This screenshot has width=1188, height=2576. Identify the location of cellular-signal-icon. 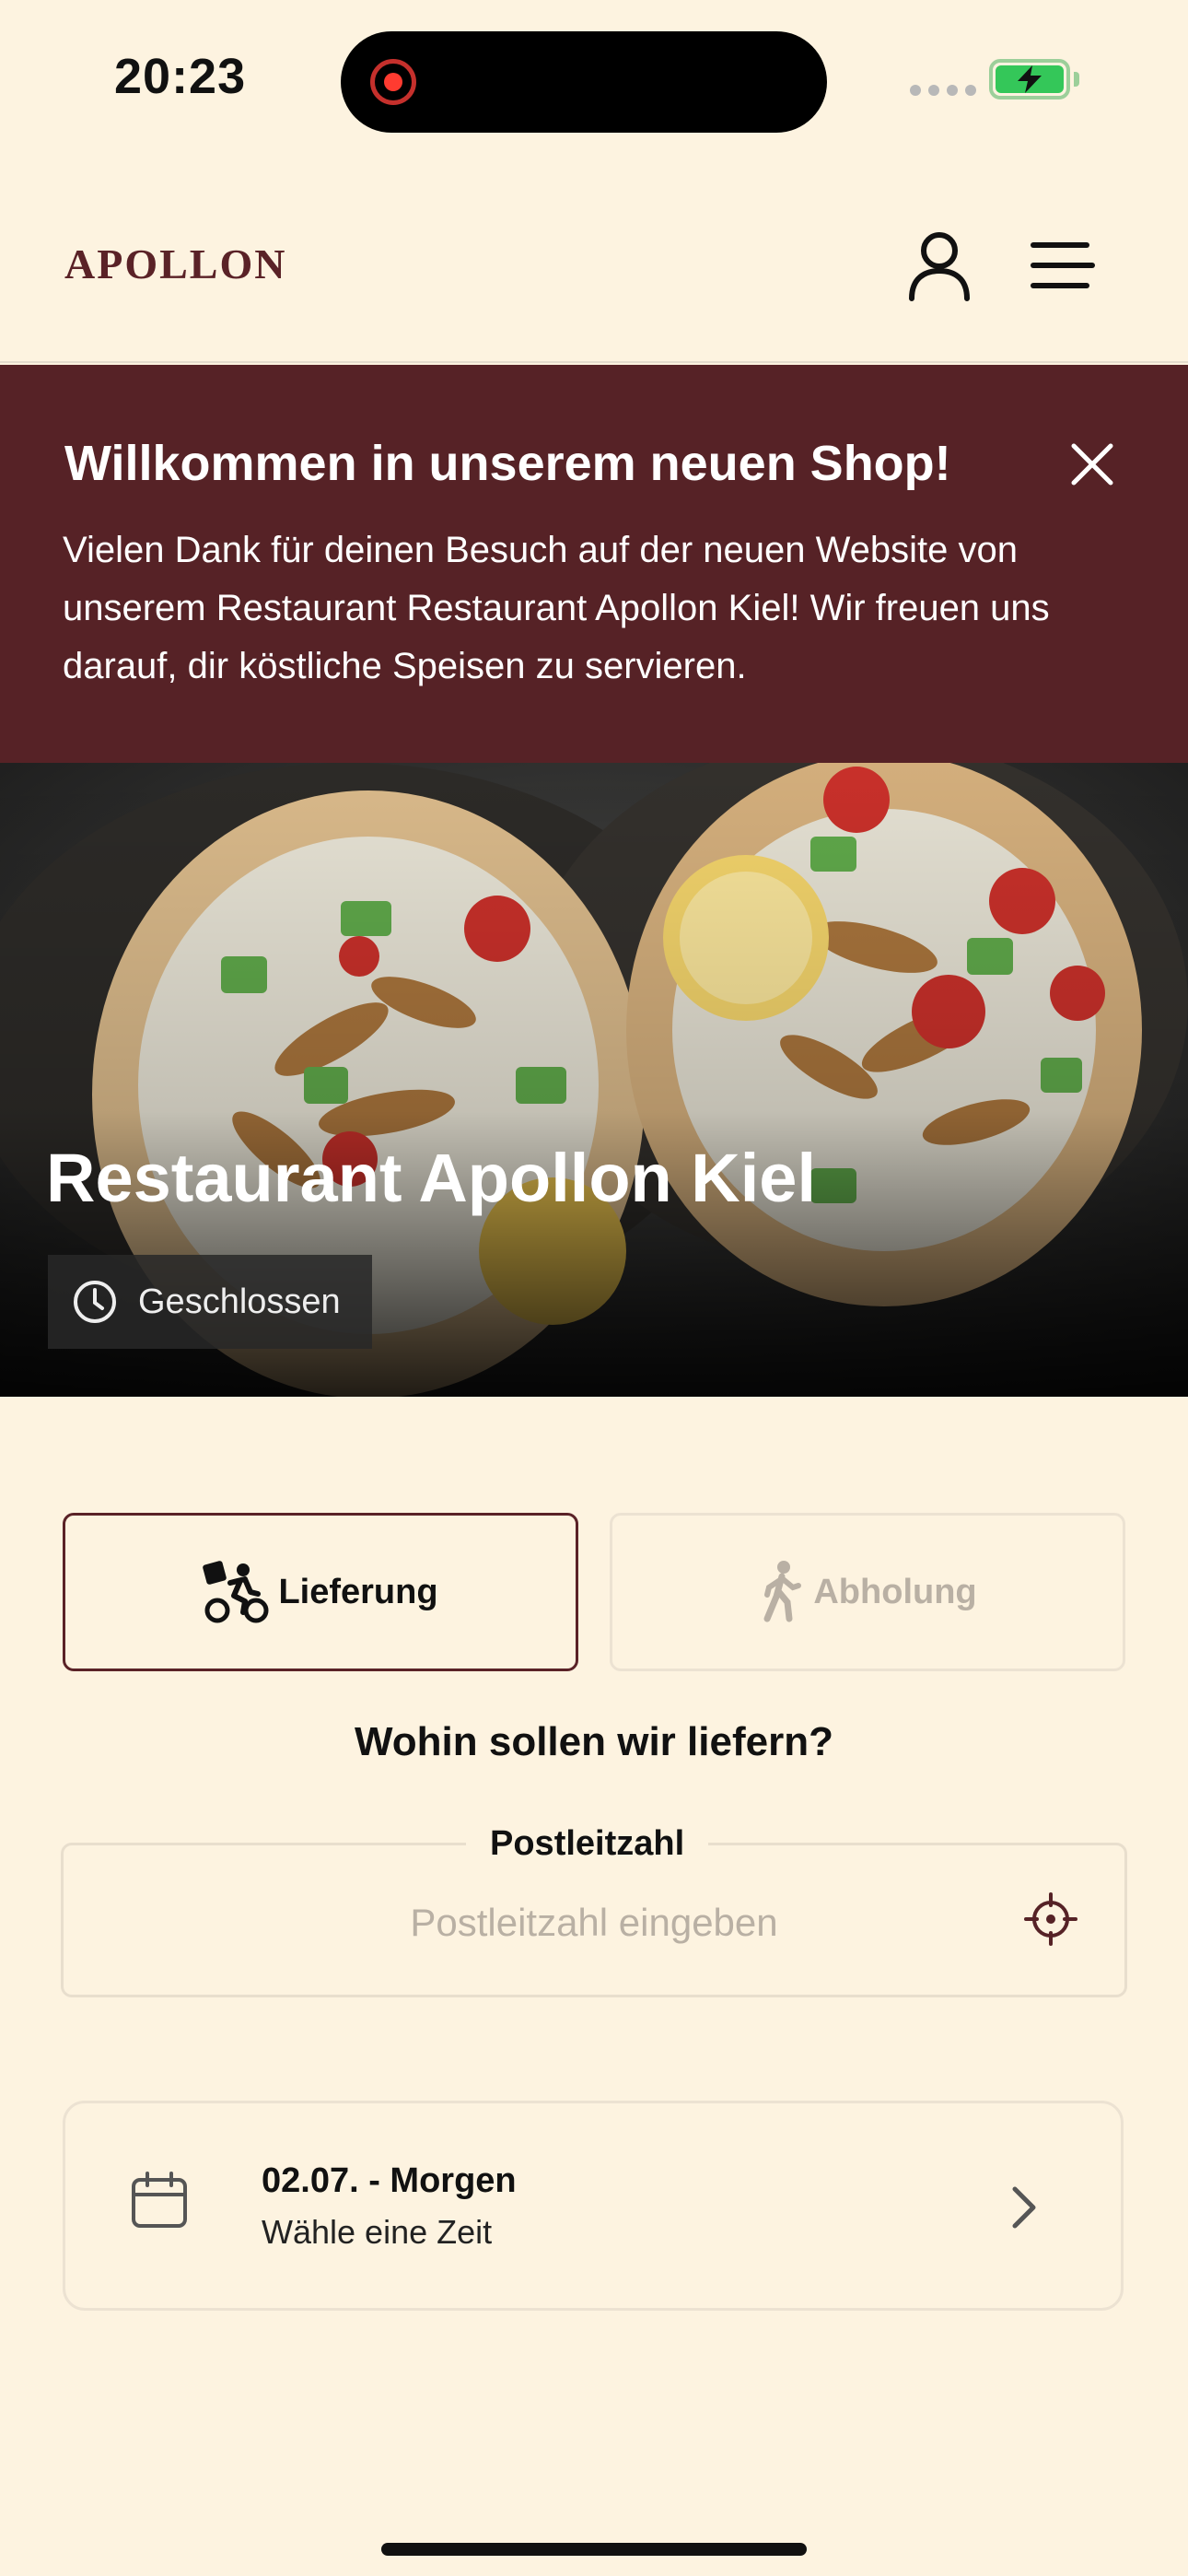
(943, 90).